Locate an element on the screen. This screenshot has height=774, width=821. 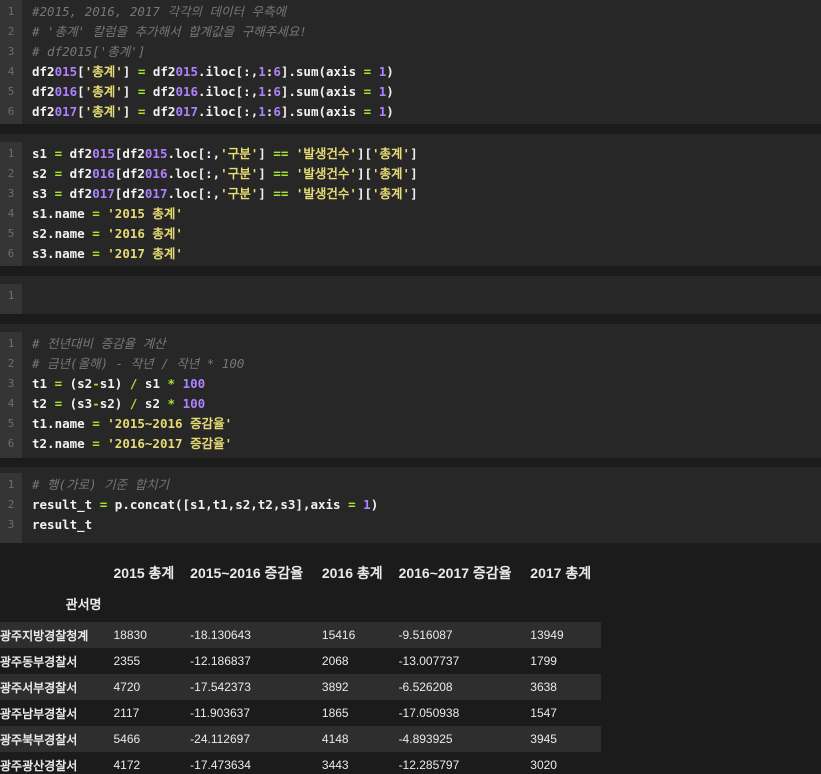
line-number-gutter: 1 is located at coordinates (11, 299).